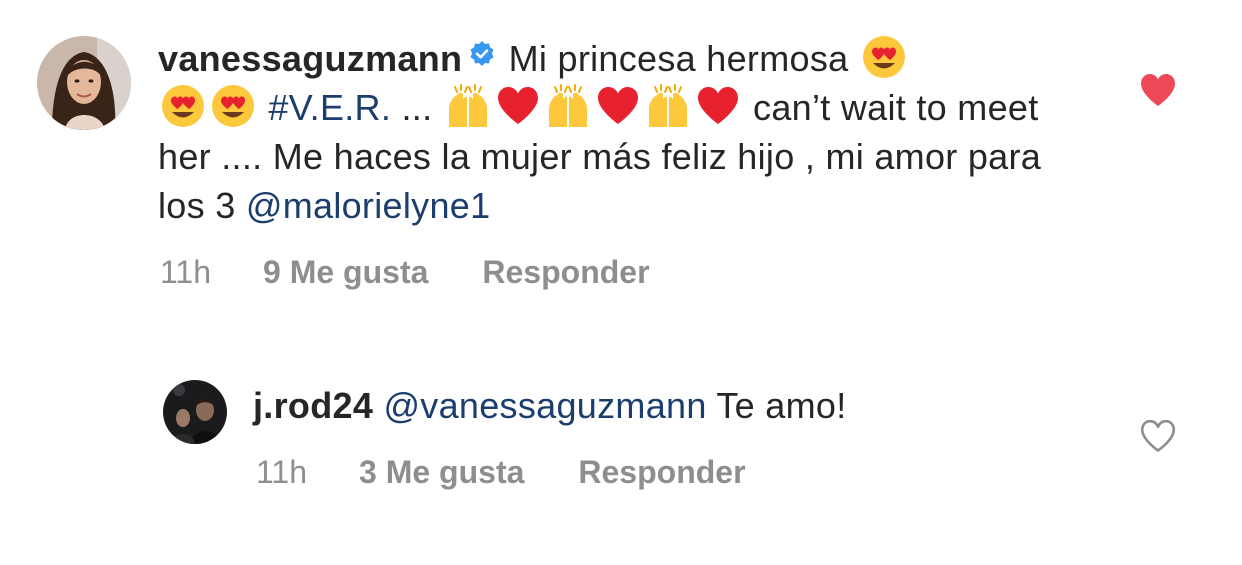  Describe the element at coordinates (368, 205) in the screenshot. I see `mention-link: @malorielyne1` at that location.